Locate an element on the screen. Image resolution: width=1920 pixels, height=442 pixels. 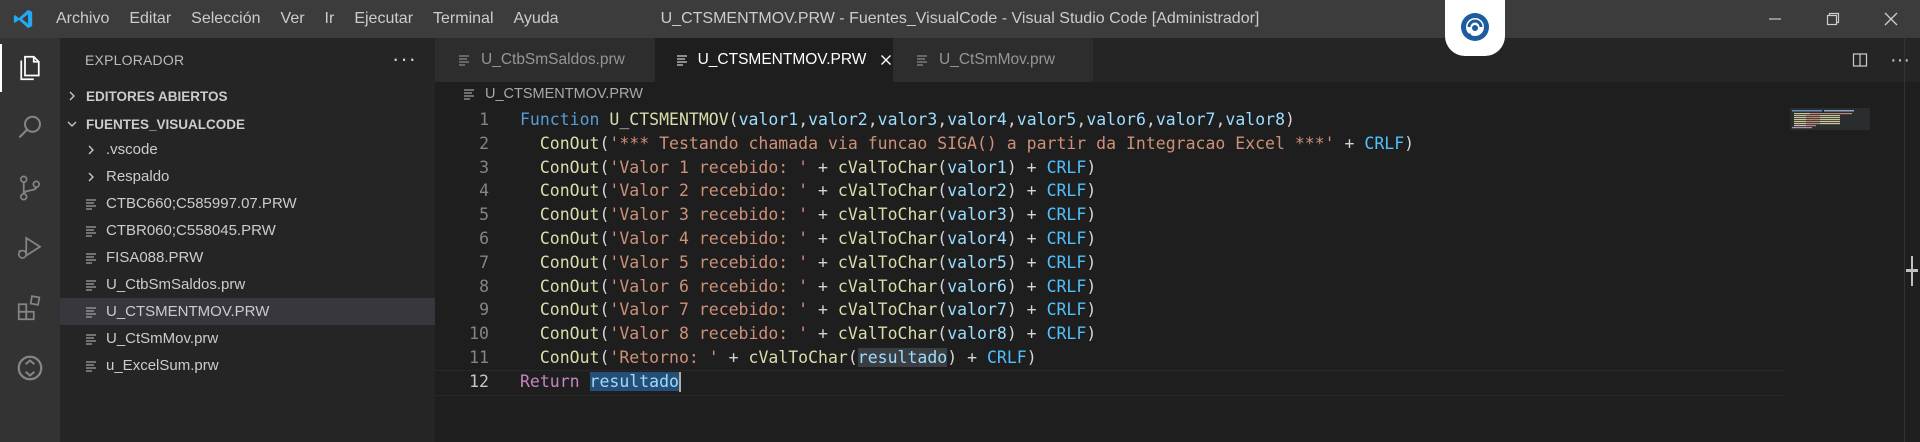
breadcrumb: U_CTSMENTMOV.PRW is located at coordinates (539, 94).